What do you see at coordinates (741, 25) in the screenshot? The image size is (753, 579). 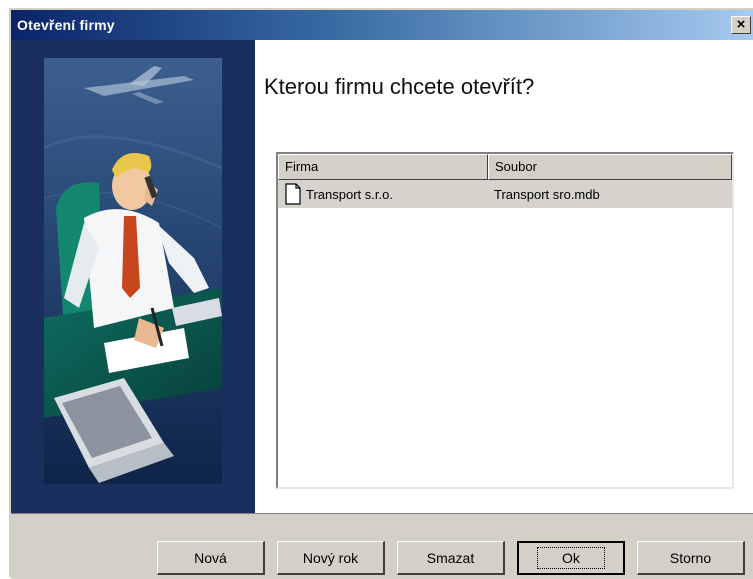 I see `close-button: ×` at bounding box center [741, 25].